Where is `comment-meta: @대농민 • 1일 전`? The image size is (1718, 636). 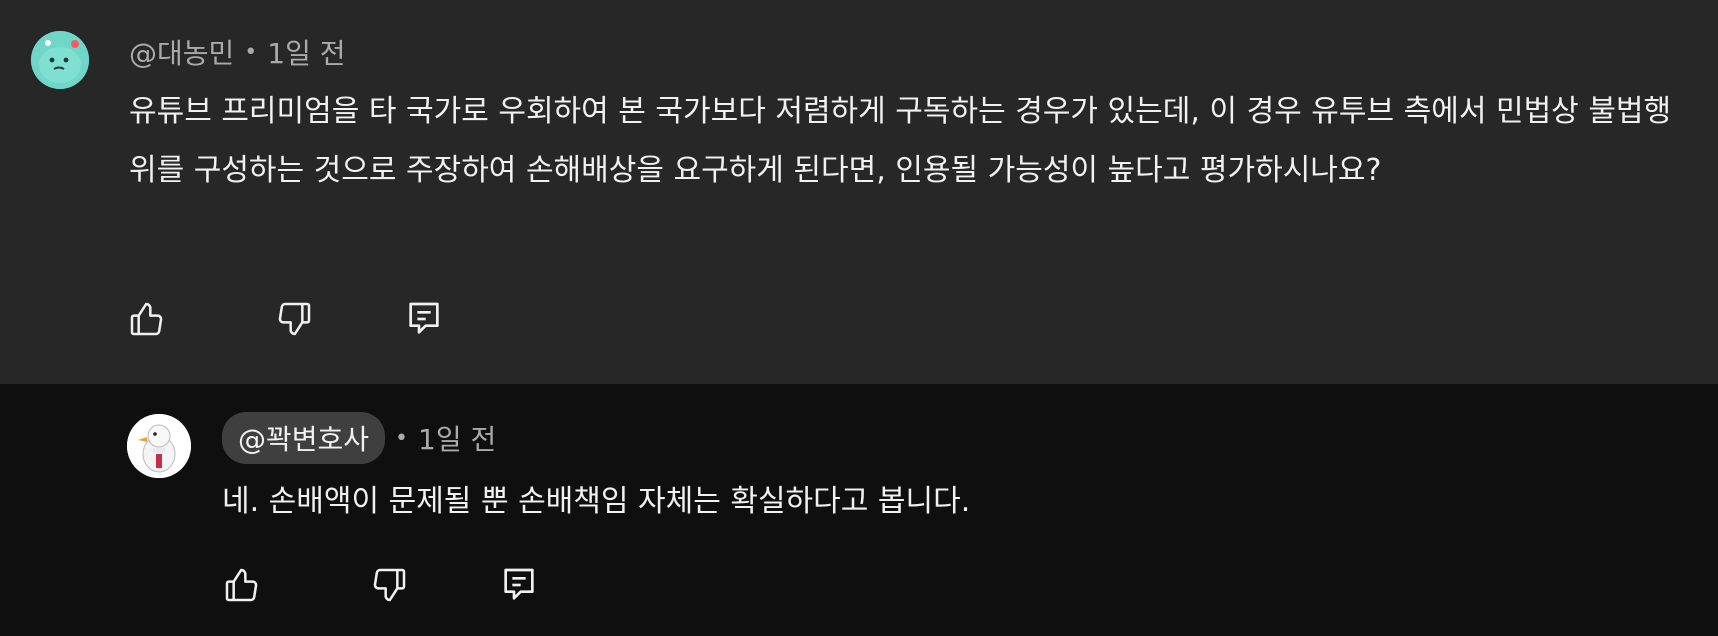 comment-meta: @대농민 • 1일 전 is located at coordinates (237, 52).